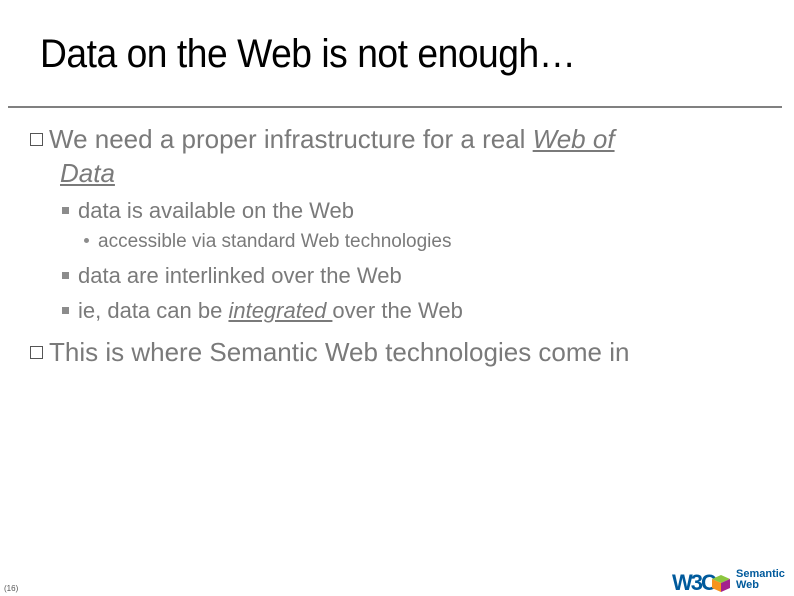  I want to click on semantic-web-cube-icon, so click(721, 583).